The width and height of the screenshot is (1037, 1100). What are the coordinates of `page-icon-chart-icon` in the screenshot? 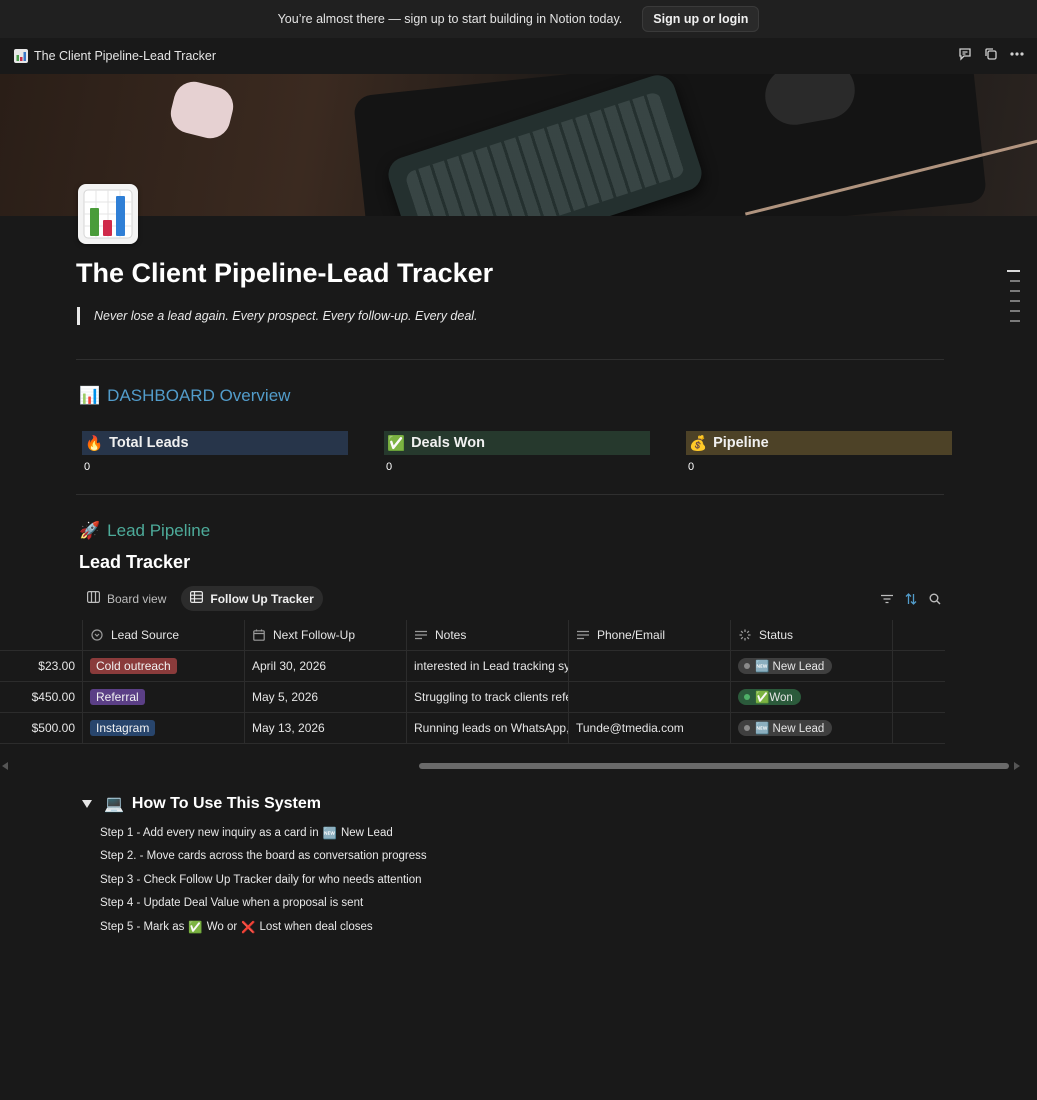 It's located at (108, 214).